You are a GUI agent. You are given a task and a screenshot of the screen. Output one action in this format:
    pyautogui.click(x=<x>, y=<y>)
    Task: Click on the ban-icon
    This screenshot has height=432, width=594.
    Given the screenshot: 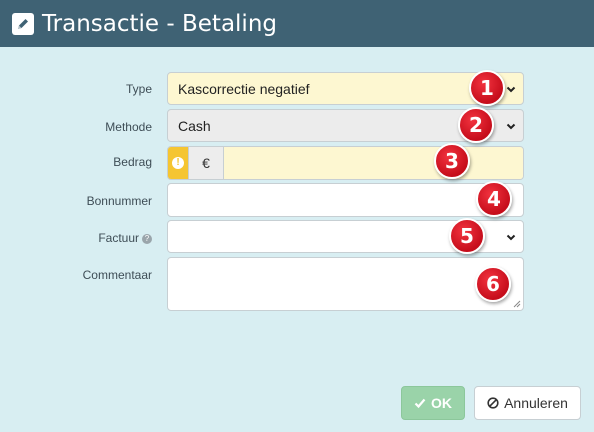 What is the action you would take?
    pyautogui.click(x=493, y=403)
    